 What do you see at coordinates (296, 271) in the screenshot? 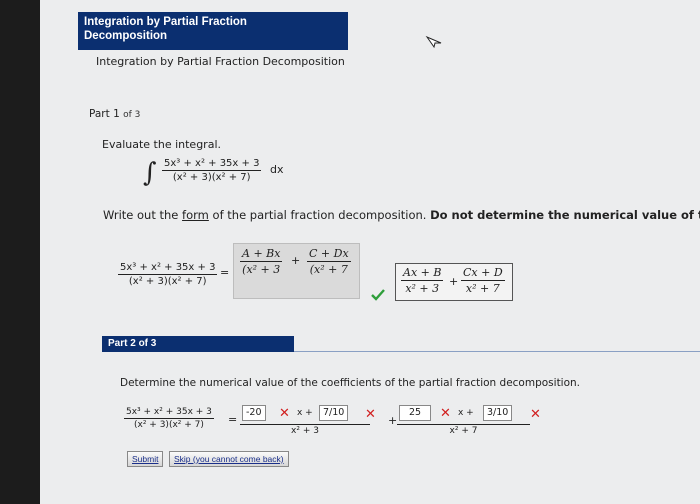
I see `part1-answer-input-area: A + Bx (x² + 3 + C + Dx (x² + 7` at bounding box center [296, 271].